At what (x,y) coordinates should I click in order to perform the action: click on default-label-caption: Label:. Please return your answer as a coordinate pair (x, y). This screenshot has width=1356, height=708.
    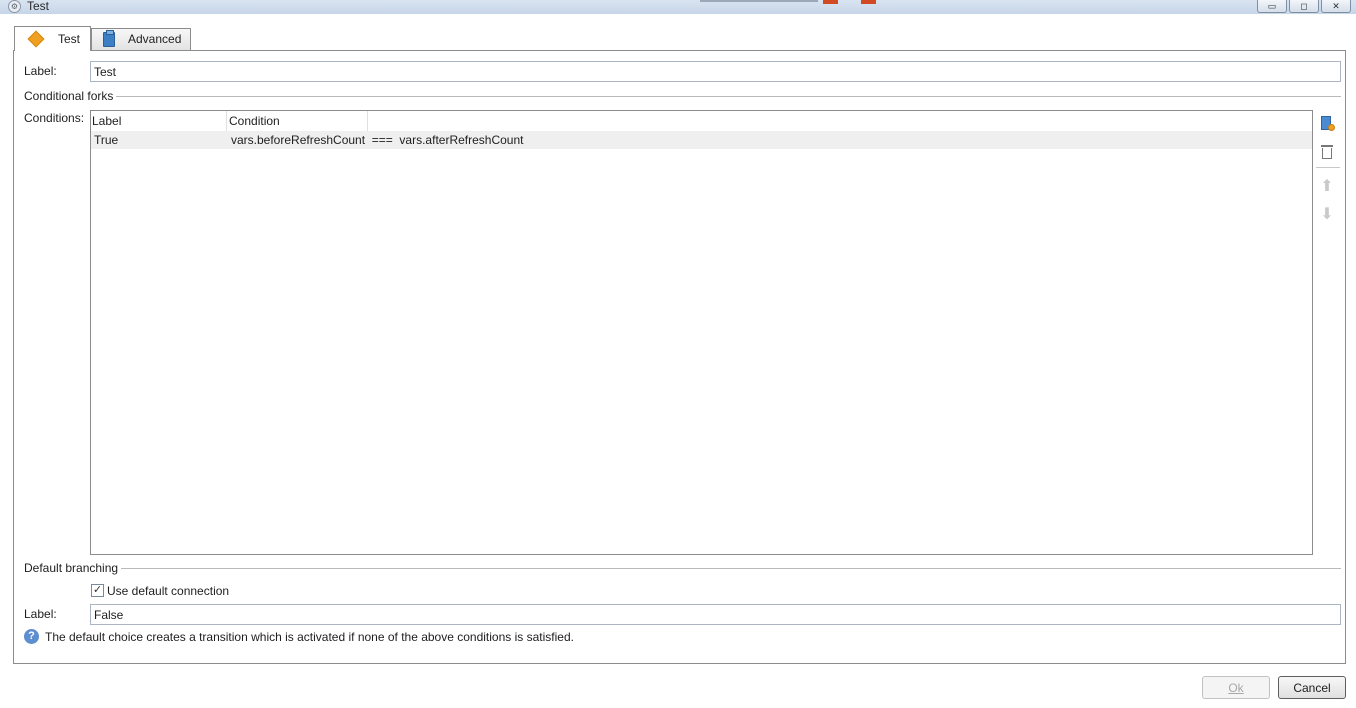
    Looking at the image, I should click on (40, 614).